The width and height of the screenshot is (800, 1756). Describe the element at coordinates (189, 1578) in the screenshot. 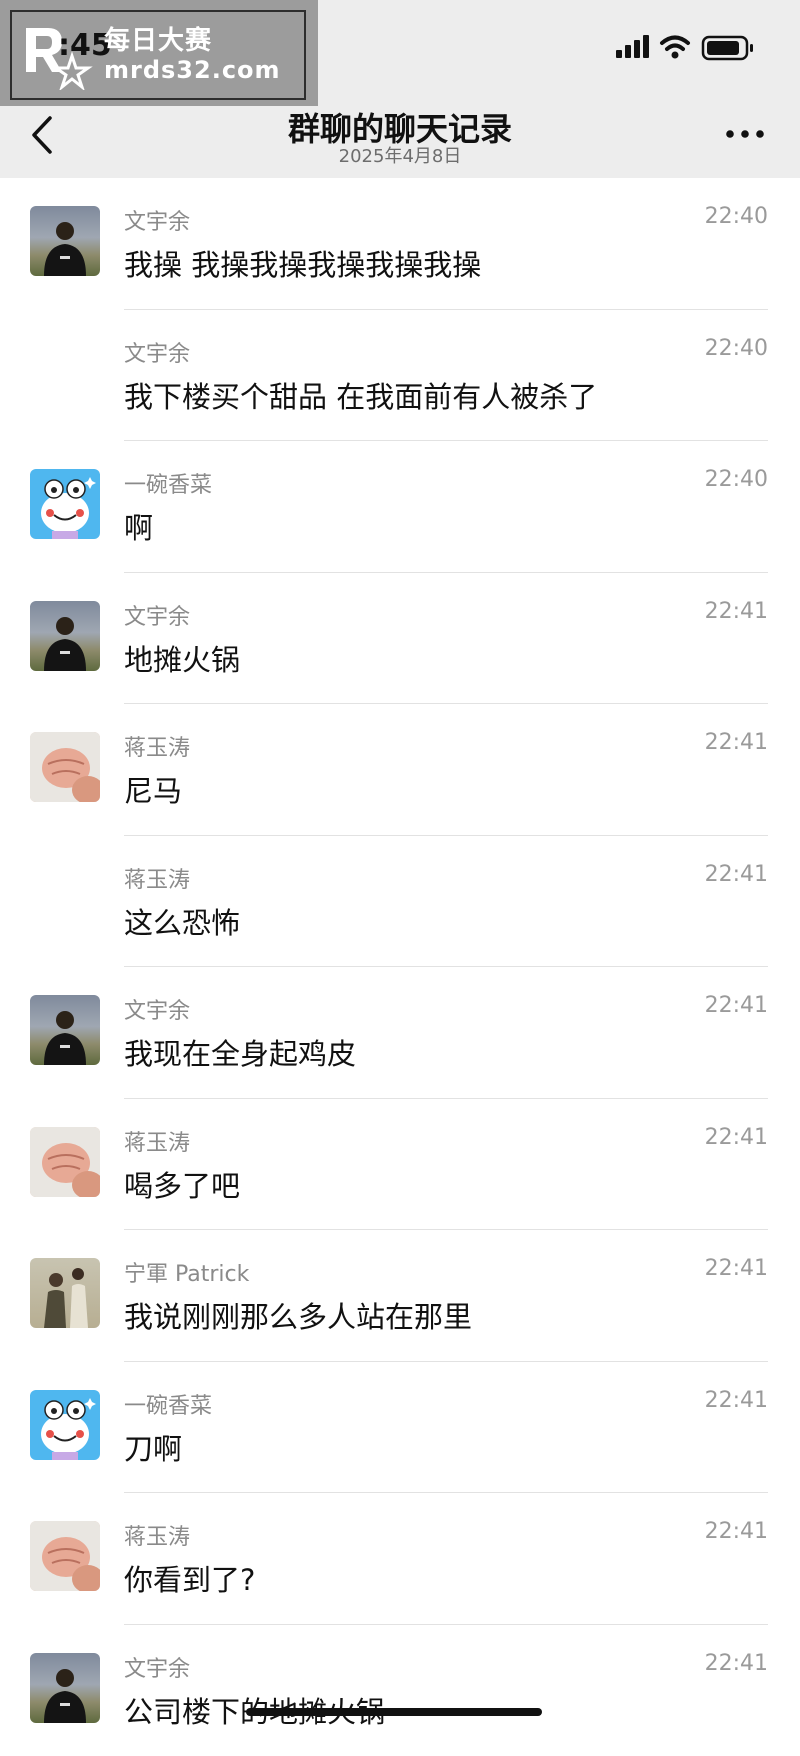

I see `message-text: 你看到了?` at that location.